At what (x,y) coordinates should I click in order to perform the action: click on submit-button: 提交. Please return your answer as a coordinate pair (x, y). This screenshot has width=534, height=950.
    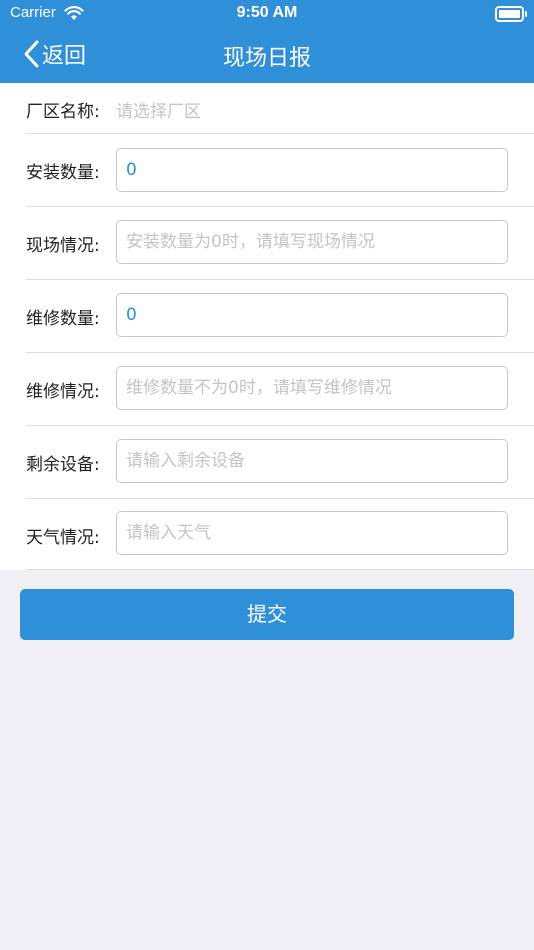
    Looking at the image, I should click on (267, 614).